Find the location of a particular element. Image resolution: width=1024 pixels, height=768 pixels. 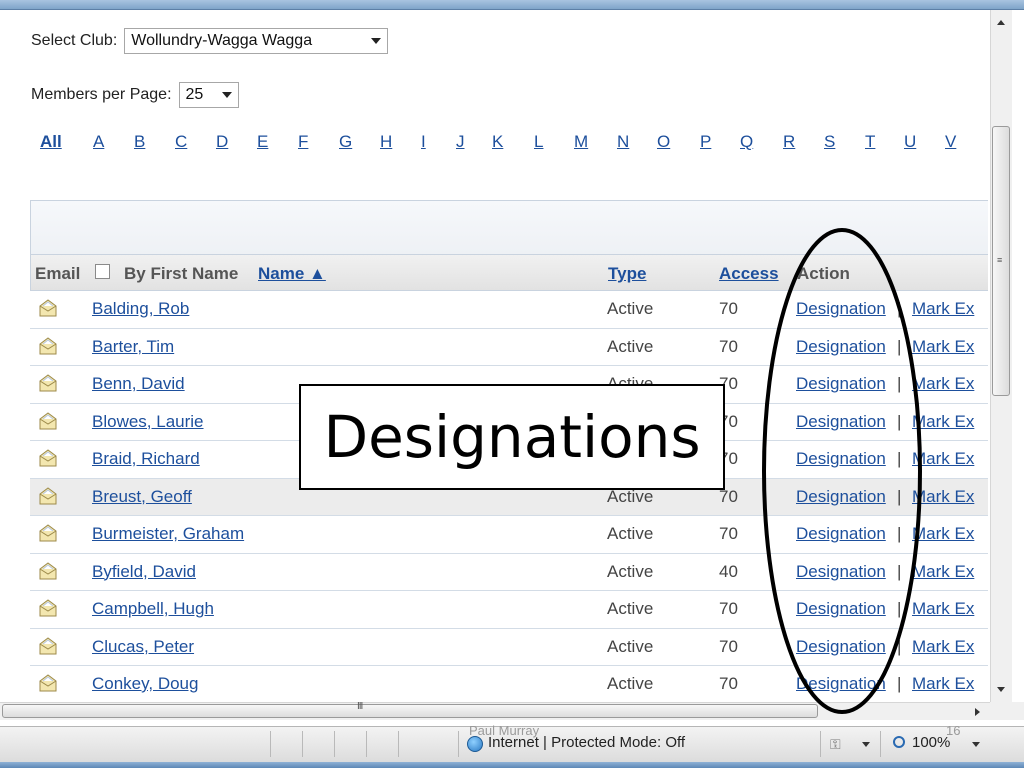

letter-link-all: All is located at coordinates (51, 142).